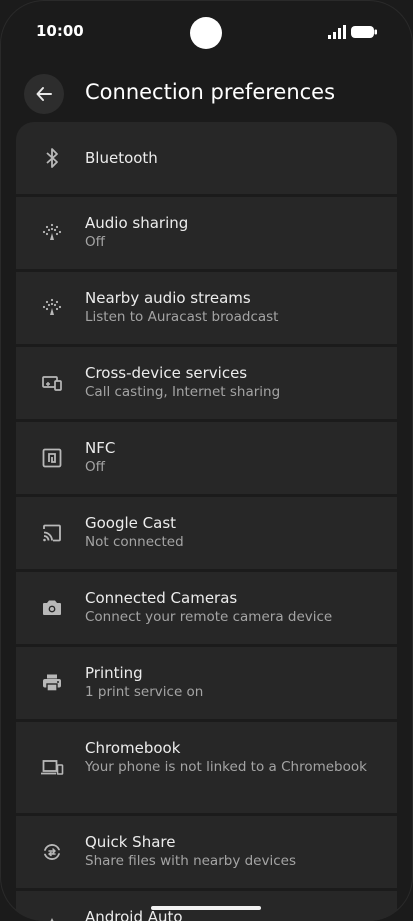 Image resolution: width=413 pixels, height=921 pixels. I want to click on setting-title: NFC, so click(100, 448).